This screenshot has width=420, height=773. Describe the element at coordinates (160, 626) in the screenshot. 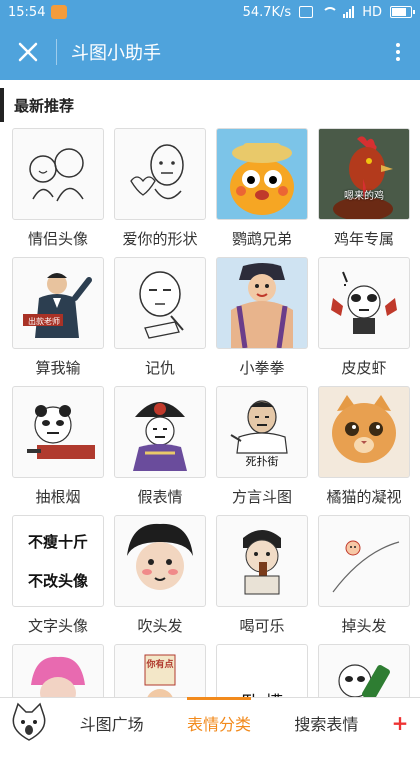

I see `sticker-label: 吹头发` at that location.